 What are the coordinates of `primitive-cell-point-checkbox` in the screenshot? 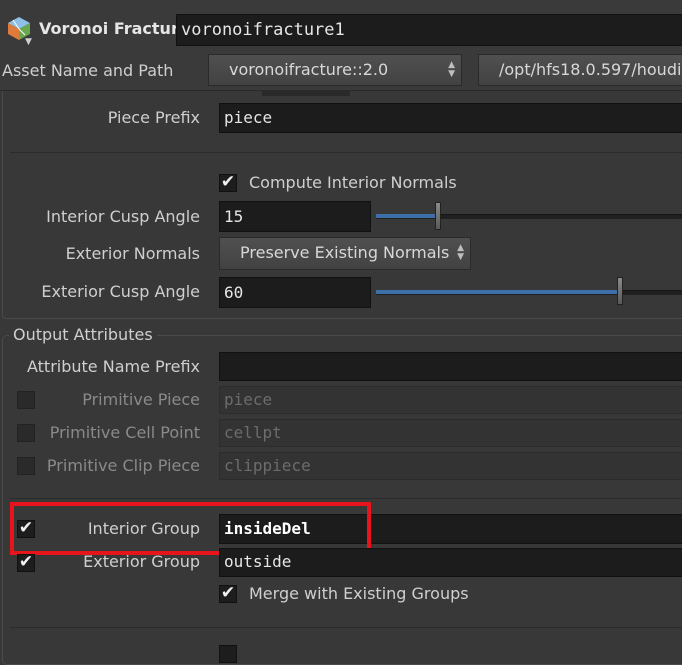 It's located at (26, 433).